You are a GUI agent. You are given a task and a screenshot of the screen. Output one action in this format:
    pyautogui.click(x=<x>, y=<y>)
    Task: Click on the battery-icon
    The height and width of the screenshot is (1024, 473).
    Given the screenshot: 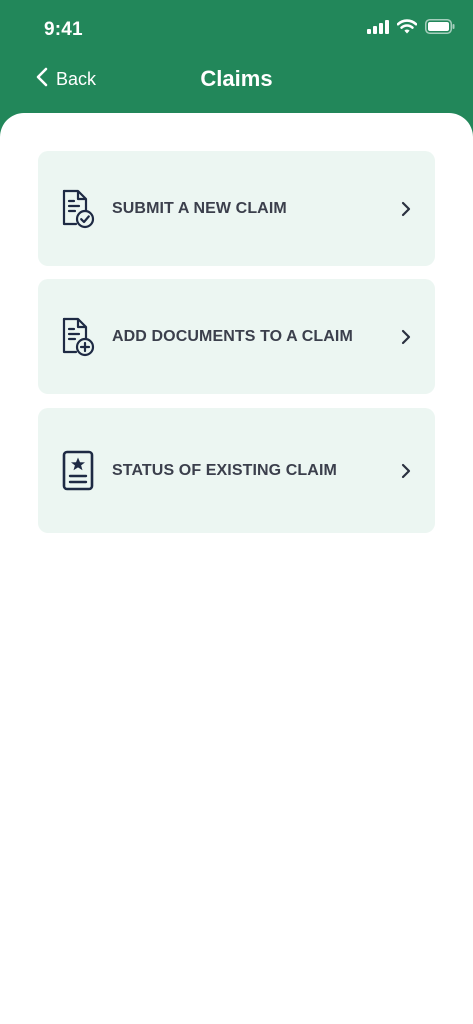 What is the action you would take?
    pyautogui.click(x=440, y=29)
    